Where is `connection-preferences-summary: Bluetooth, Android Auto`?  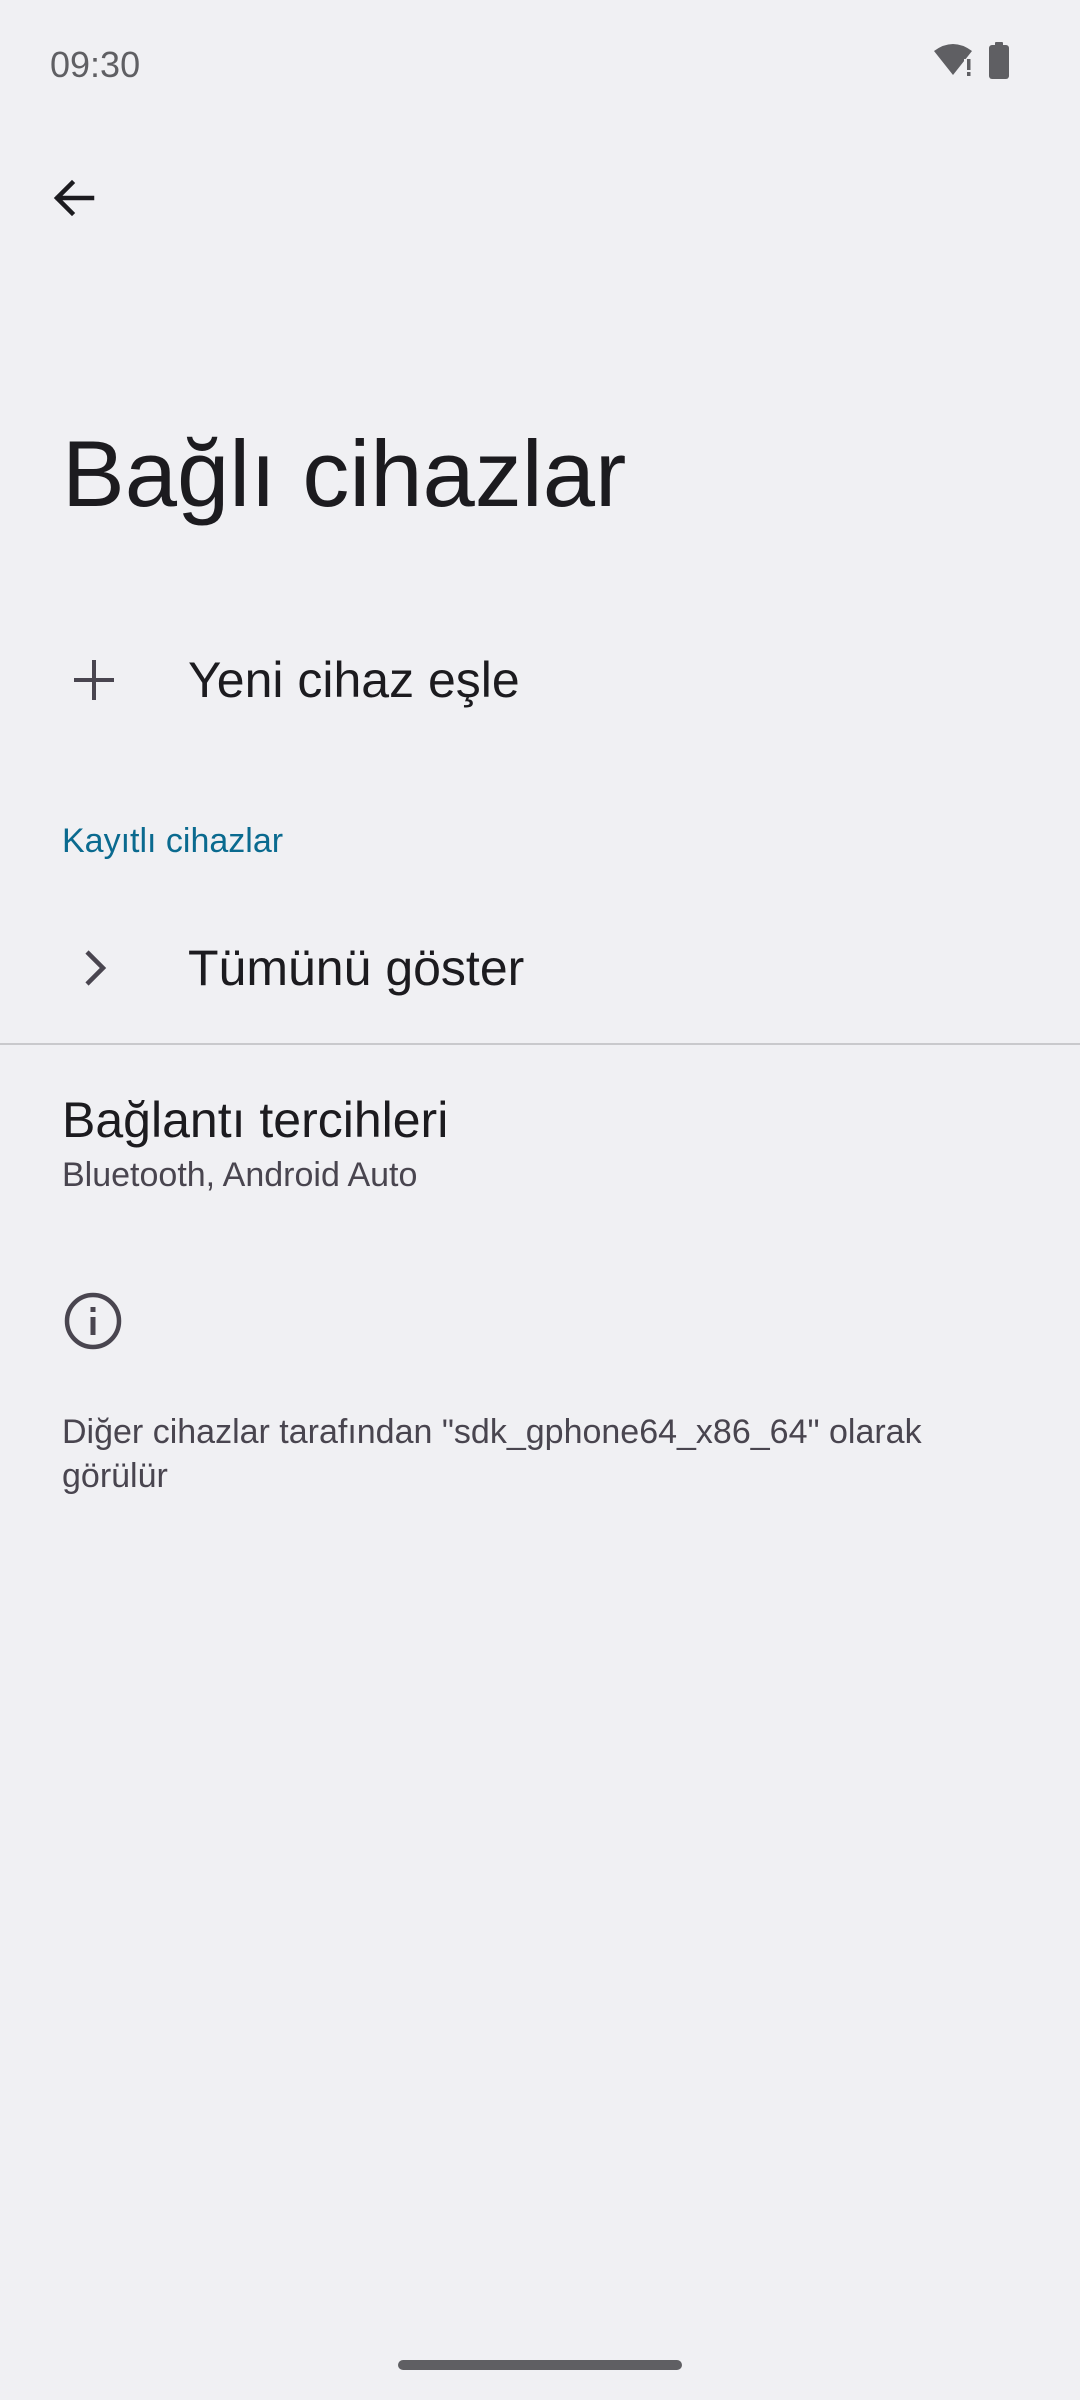 connection-preferences-summary: Bluetooth, Android Auto is located at coordinates (240, 1175).